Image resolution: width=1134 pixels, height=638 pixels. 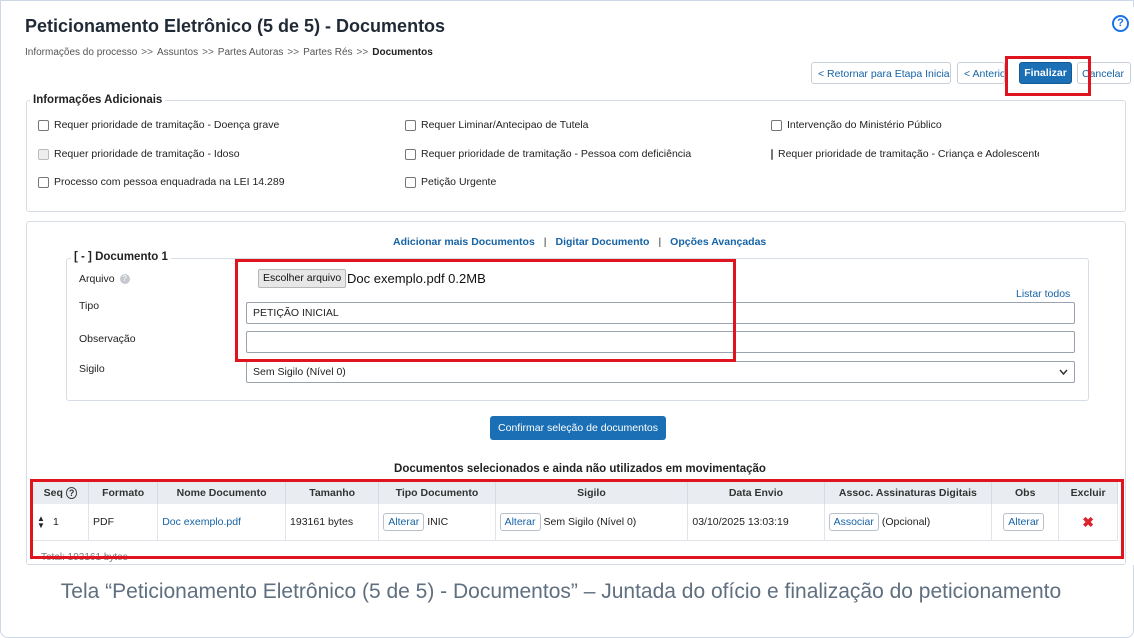 I want to click on type-label: Tipo, so click(x=89, y=306).